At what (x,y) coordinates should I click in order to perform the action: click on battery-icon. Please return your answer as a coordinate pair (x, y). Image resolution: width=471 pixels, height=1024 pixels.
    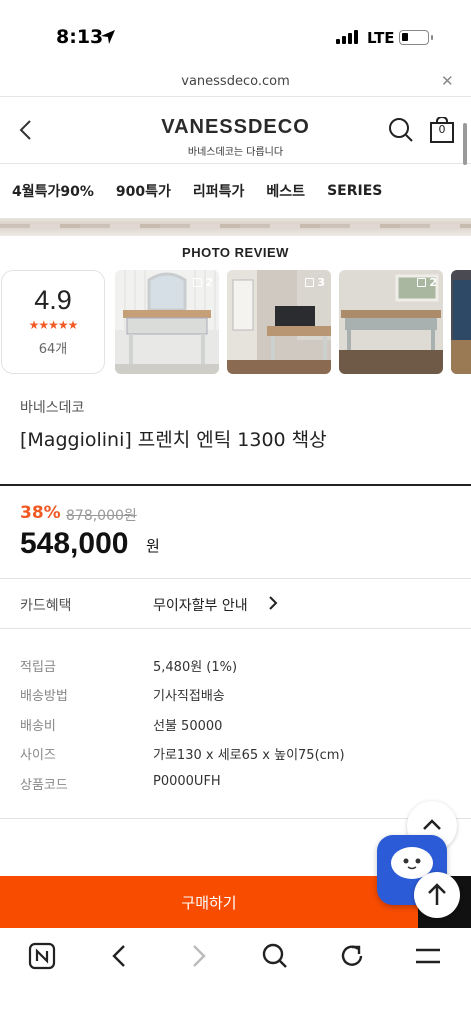
    Looking at the image, I should click on (416, 37).